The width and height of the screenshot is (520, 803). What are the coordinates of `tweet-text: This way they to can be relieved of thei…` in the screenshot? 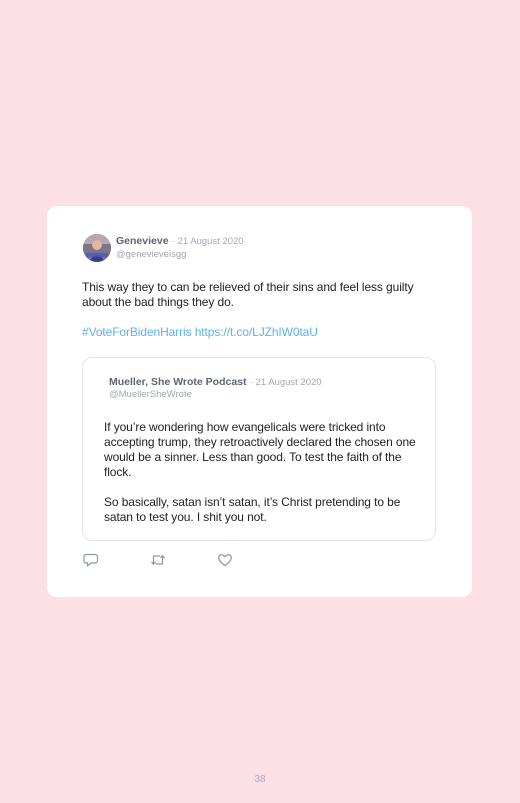 It's located at (248, 294).